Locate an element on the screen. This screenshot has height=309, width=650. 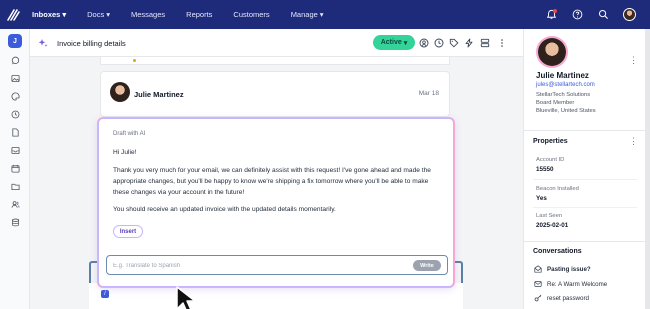
conversation-subject: Pasting issue? is located at coordinates (569, 269).